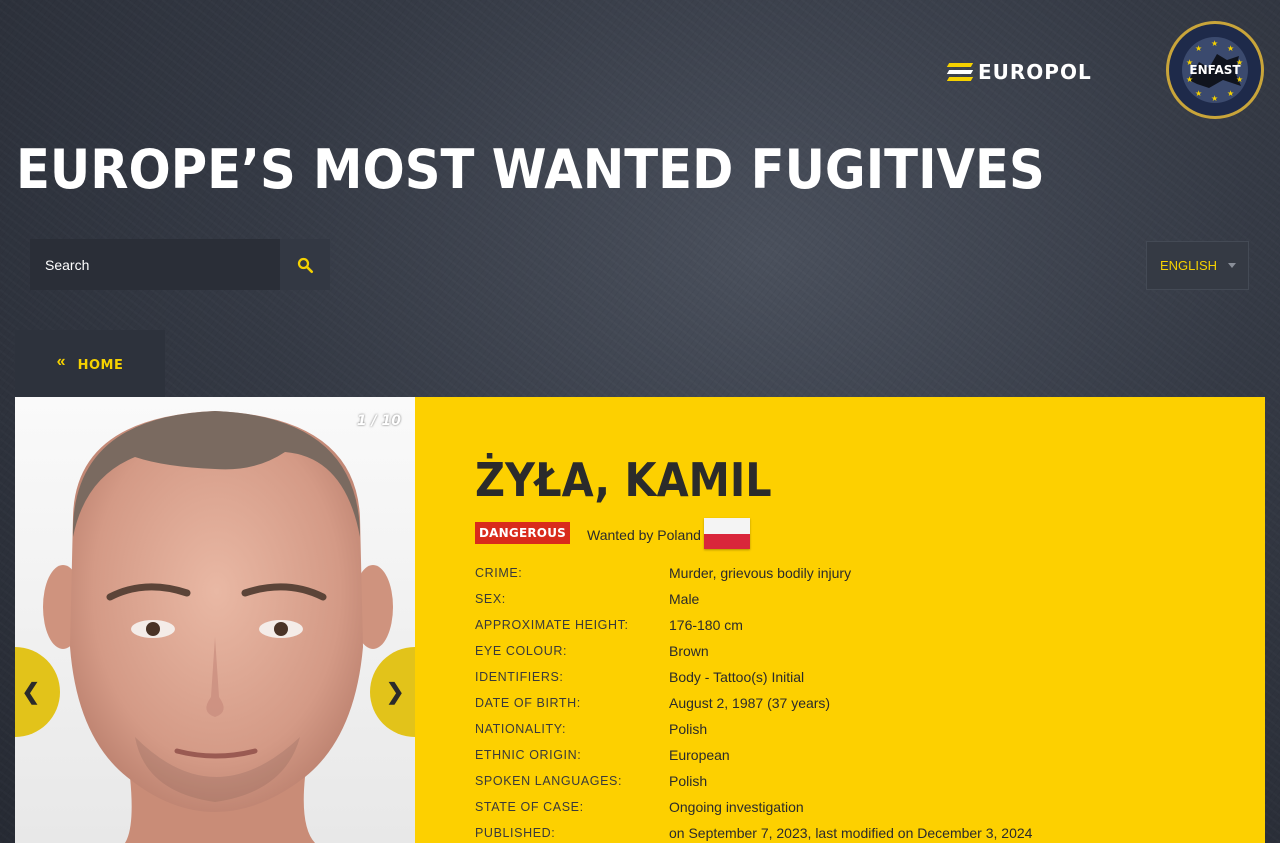 Image resolution: width=1280 pixels, height=843 pixels. I want to click on chevron-left-icon: ❮, so click(30, 691).